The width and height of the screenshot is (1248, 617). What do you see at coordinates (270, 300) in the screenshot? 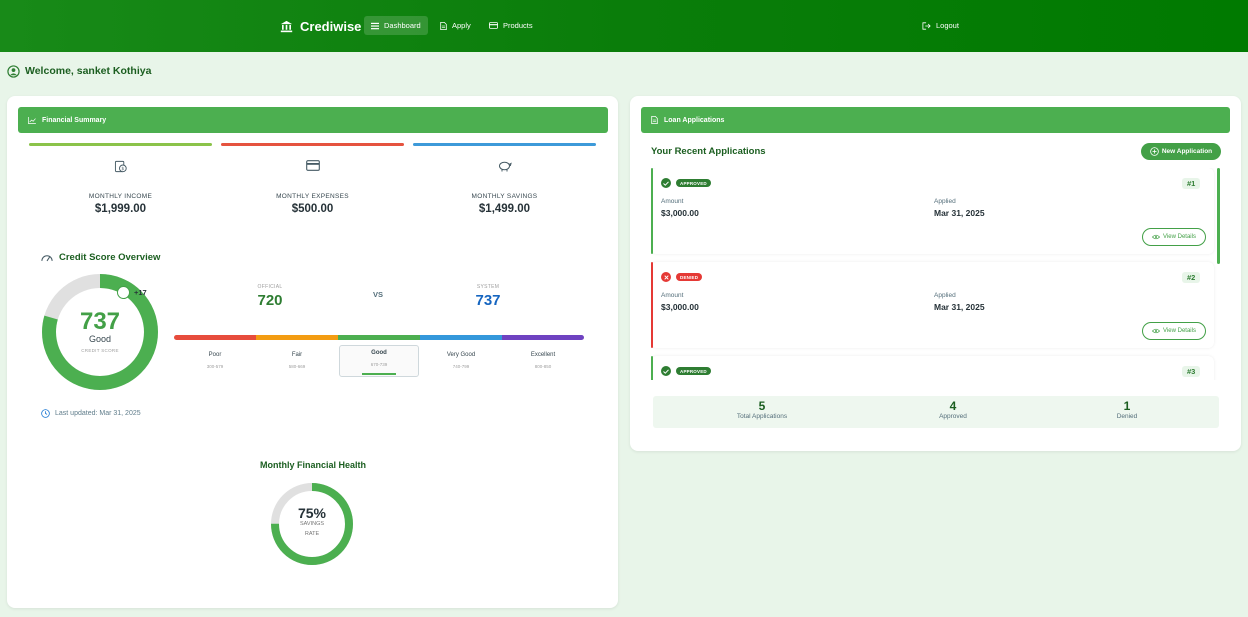
I see `official-score-value: 720` at bounding box center [270, 300].